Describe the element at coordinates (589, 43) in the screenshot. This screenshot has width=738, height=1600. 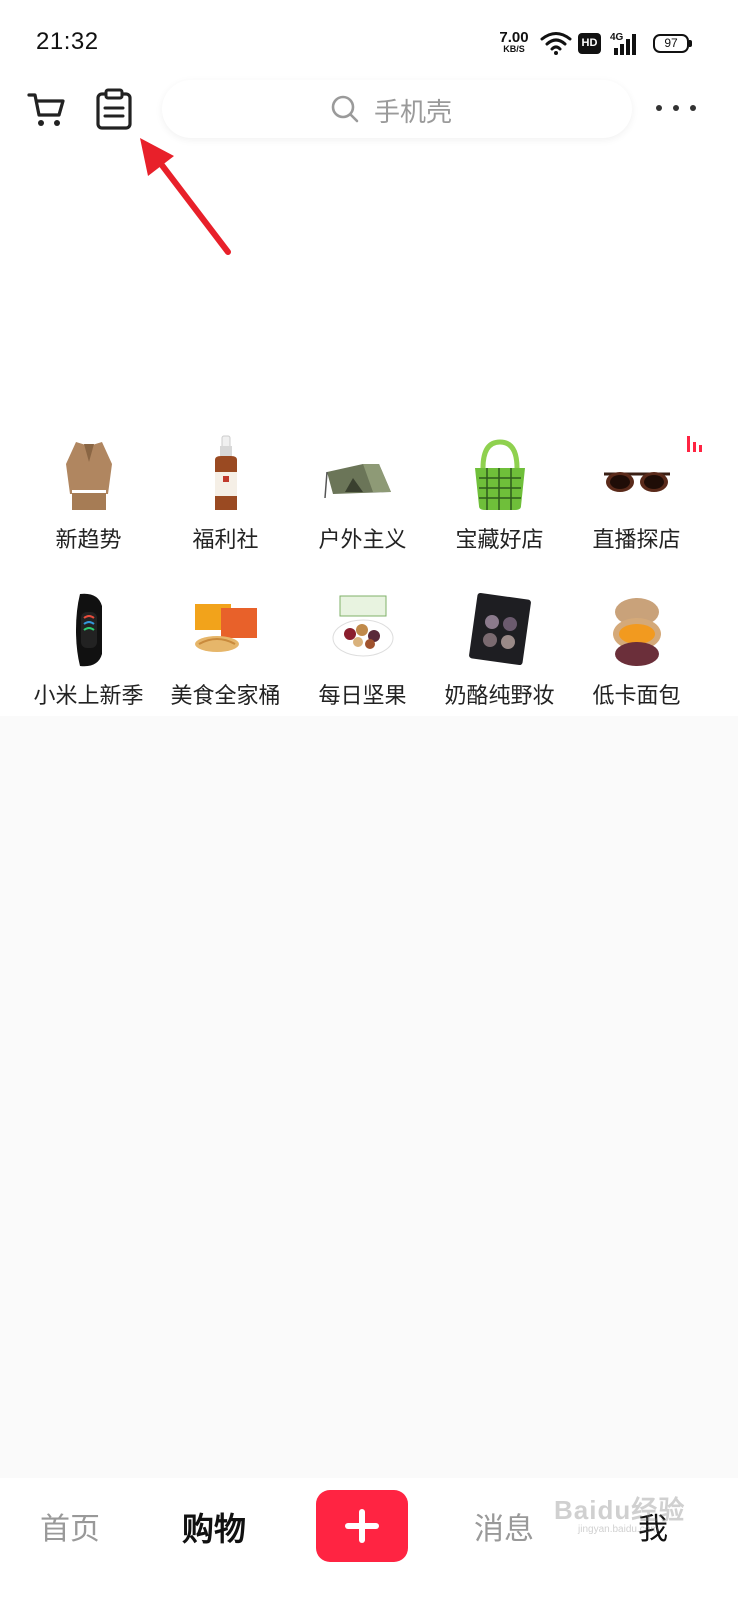
I see `hd-badge: HD` at that location.